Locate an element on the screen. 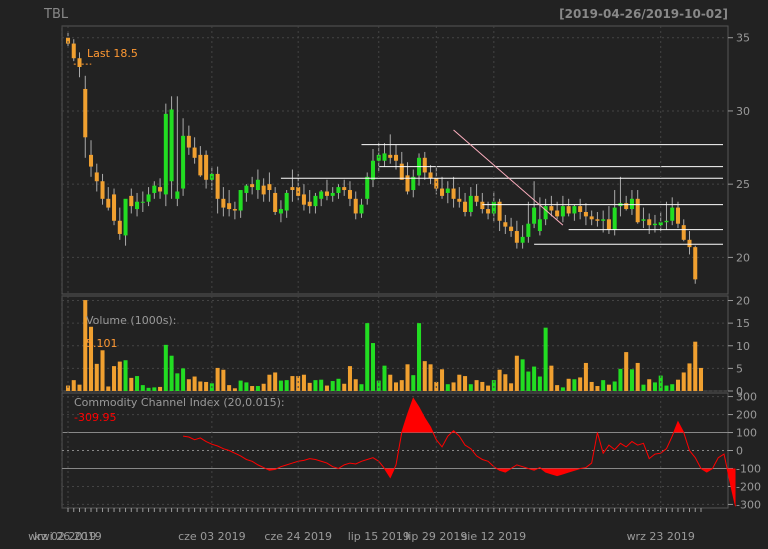 The image size is (768, 549). cci-last-label: -309.95 is located at coordinates (95, 417).